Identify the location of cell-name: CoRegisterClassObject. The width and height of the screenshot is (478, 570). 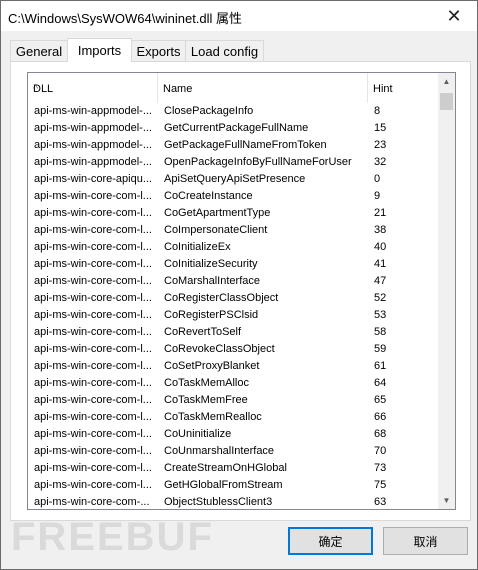
(221, 298).